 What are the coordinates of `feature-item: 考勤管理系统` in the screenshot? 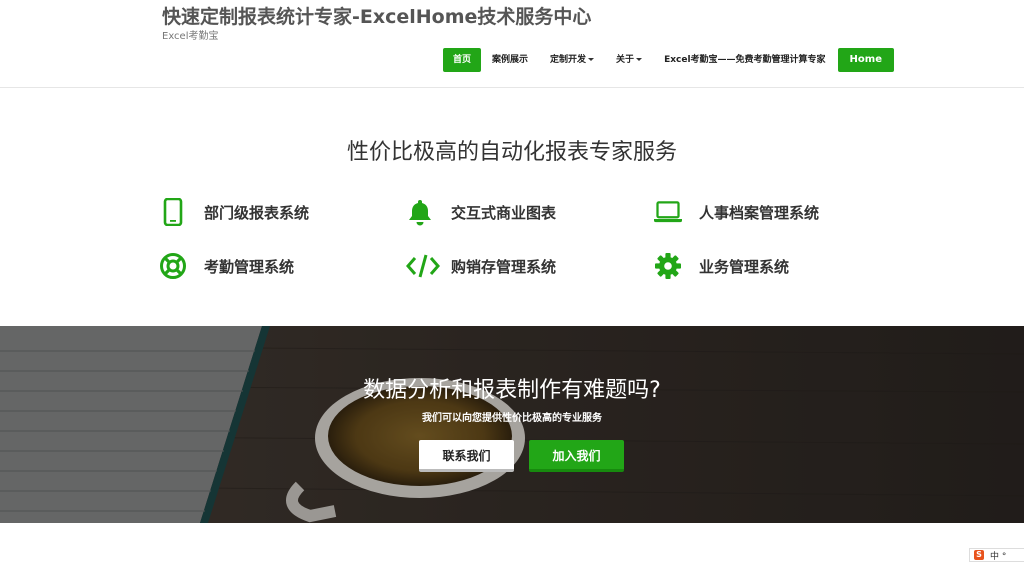 It's located at (226, 266).